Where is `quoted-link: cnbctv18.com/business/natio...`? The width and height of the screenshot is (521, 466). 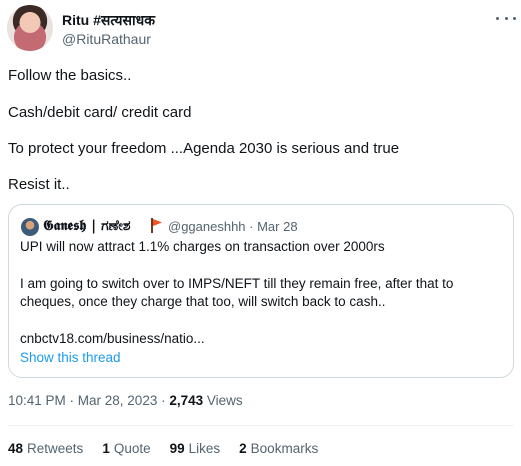
quoted-link: cnbctv18.com/business/natio... is located at coordinates (112, 338).